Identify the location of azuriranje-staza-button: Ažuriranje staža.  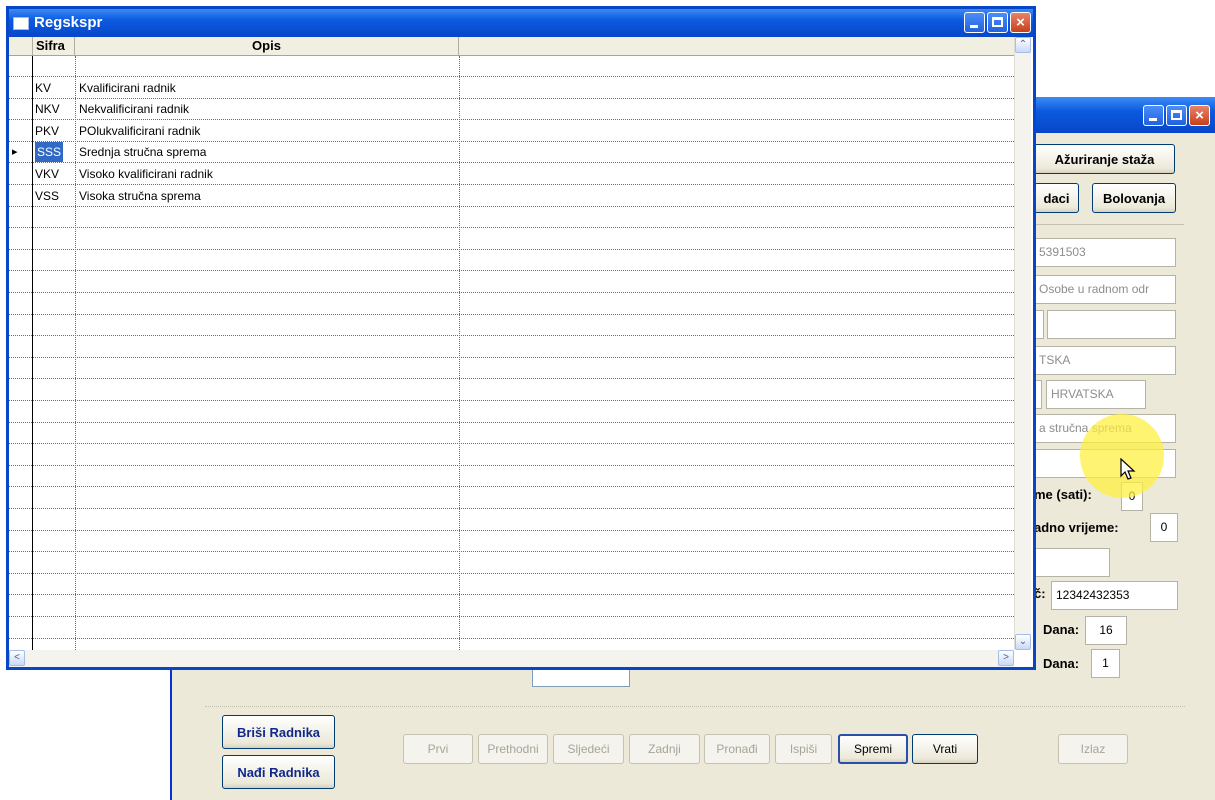
(1104, 159).